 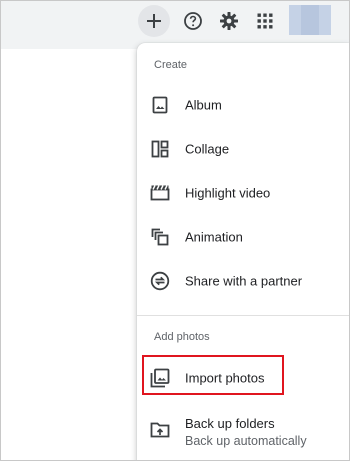 I want to click on highlight-box, so click(x=213, y=375).